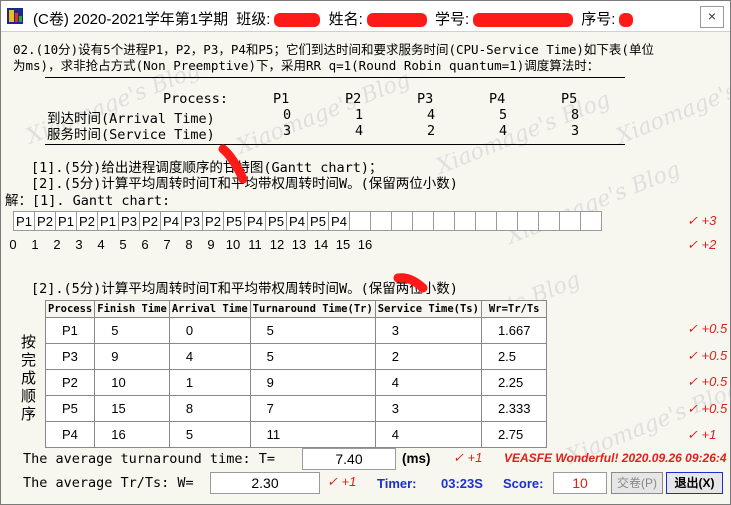  I want to click on row-score: ✓ +1, so click(702, 434).